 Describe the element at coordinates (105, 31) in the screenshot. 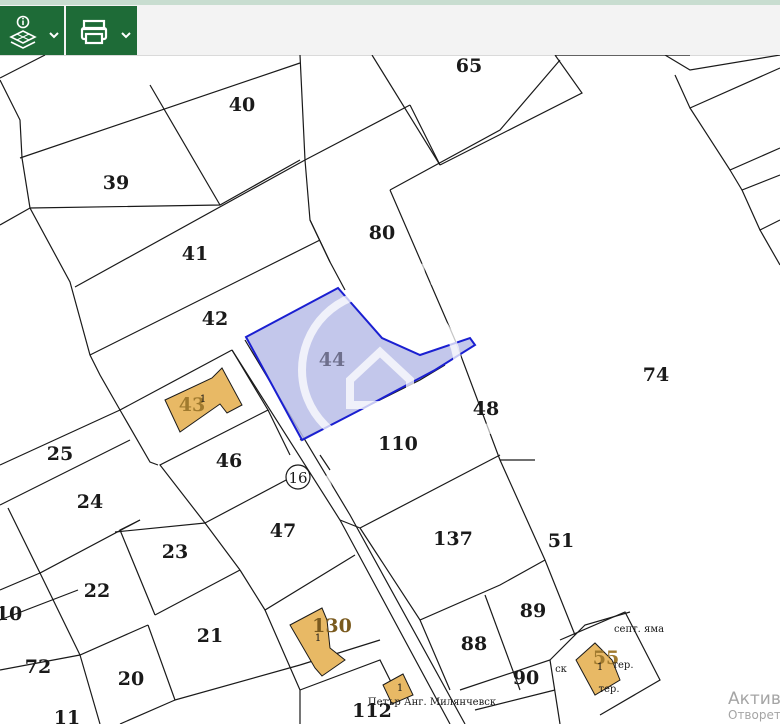

I see `printer-icon` at that location.